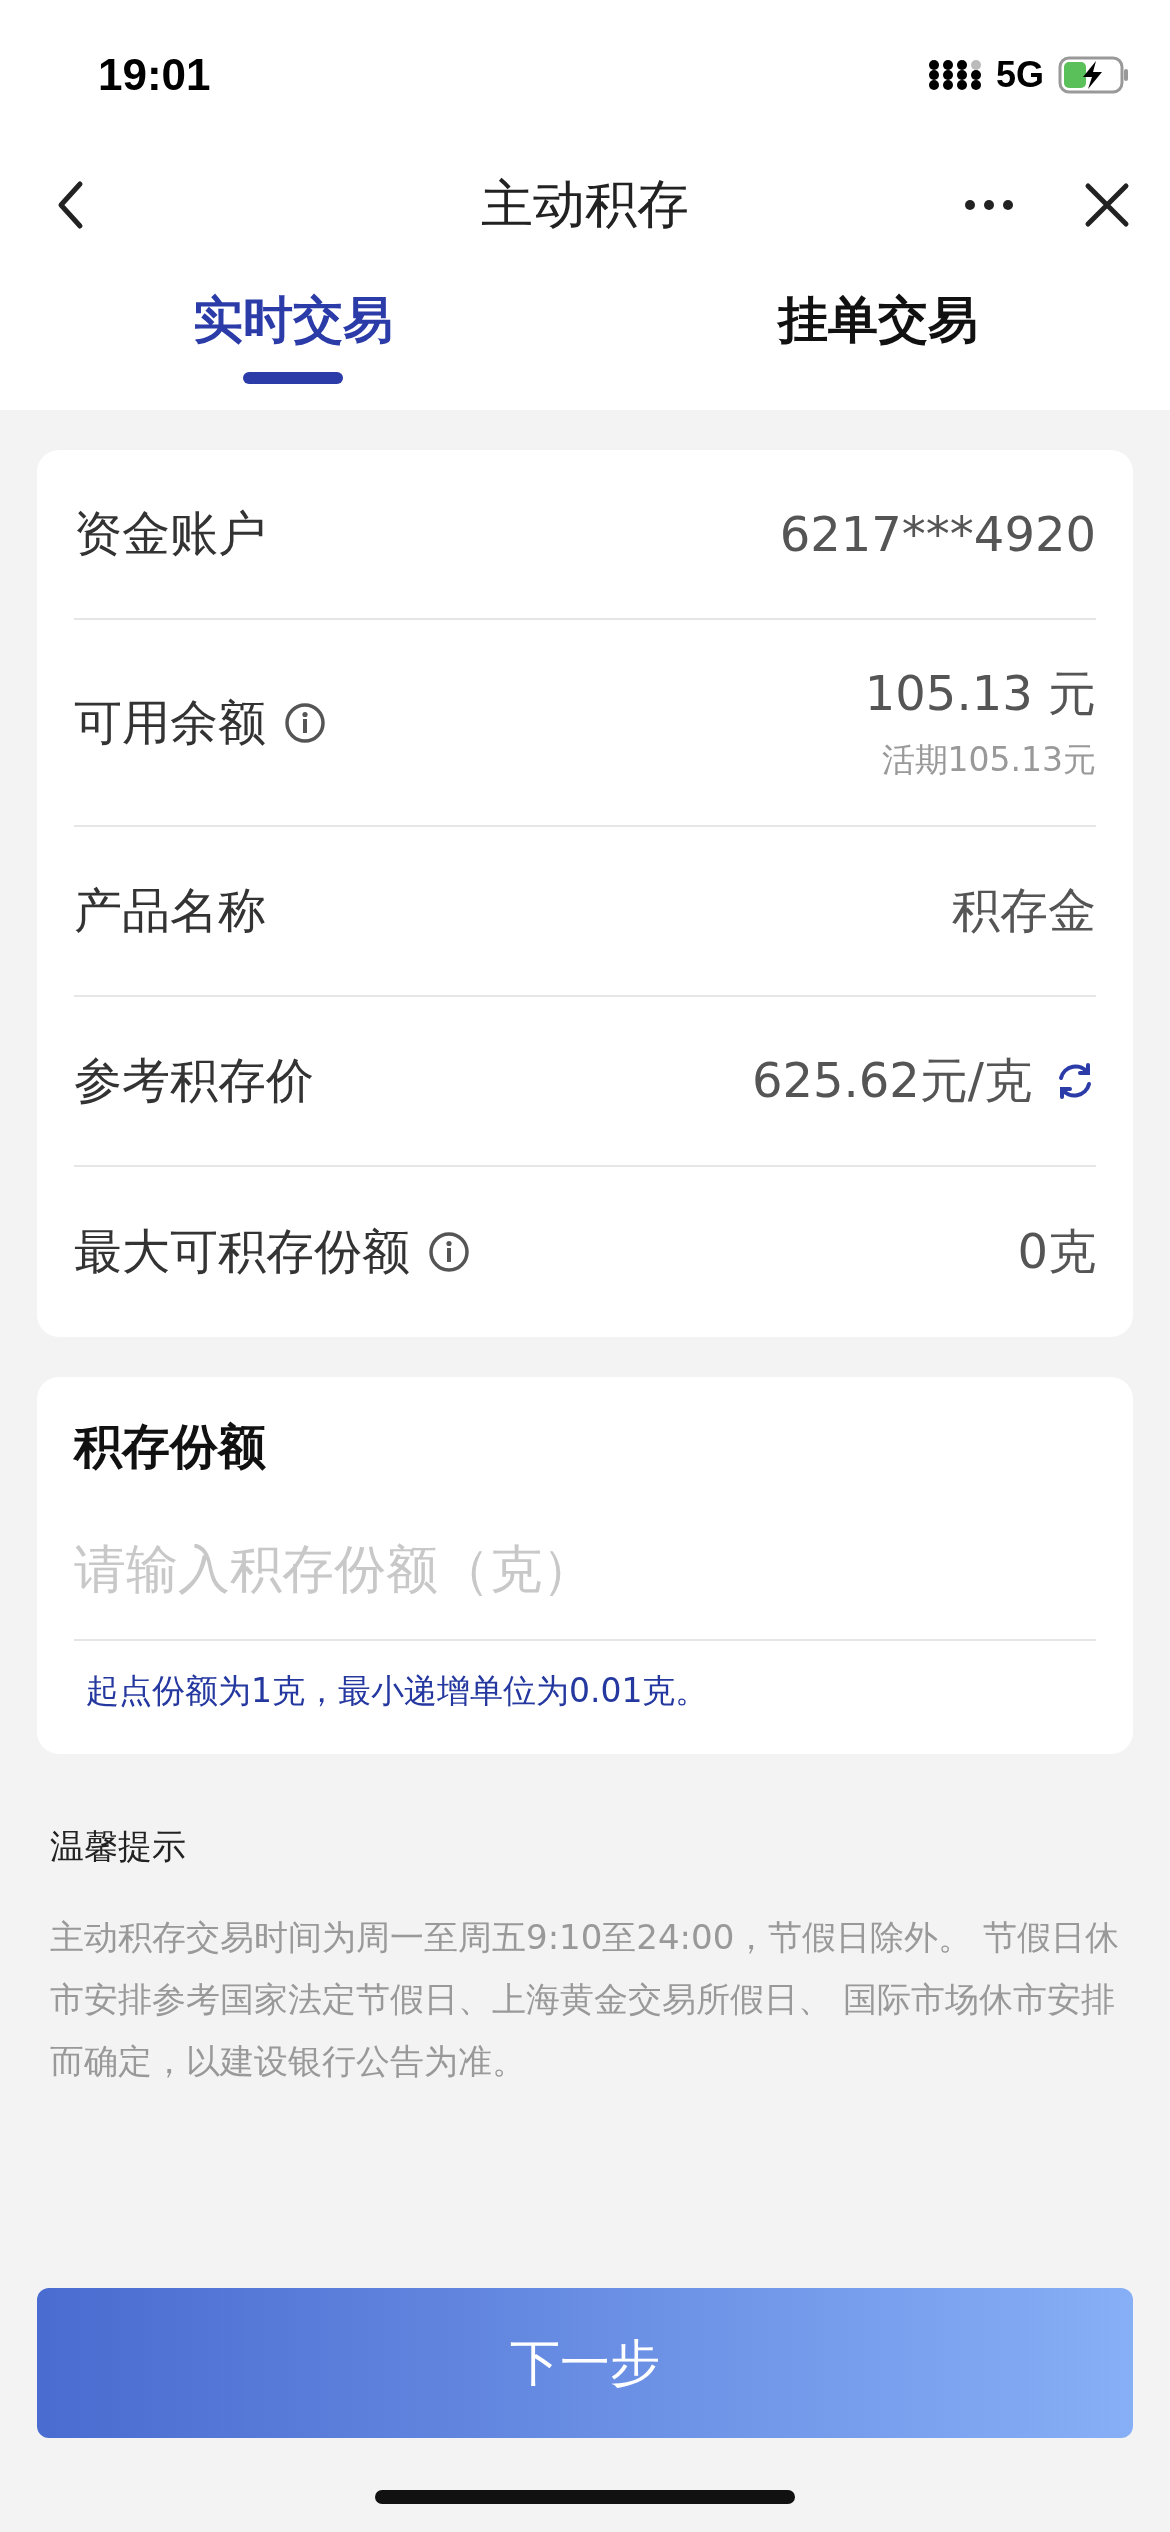  I want to click on row-label: 最大可积存份额, so click(242, 1251).